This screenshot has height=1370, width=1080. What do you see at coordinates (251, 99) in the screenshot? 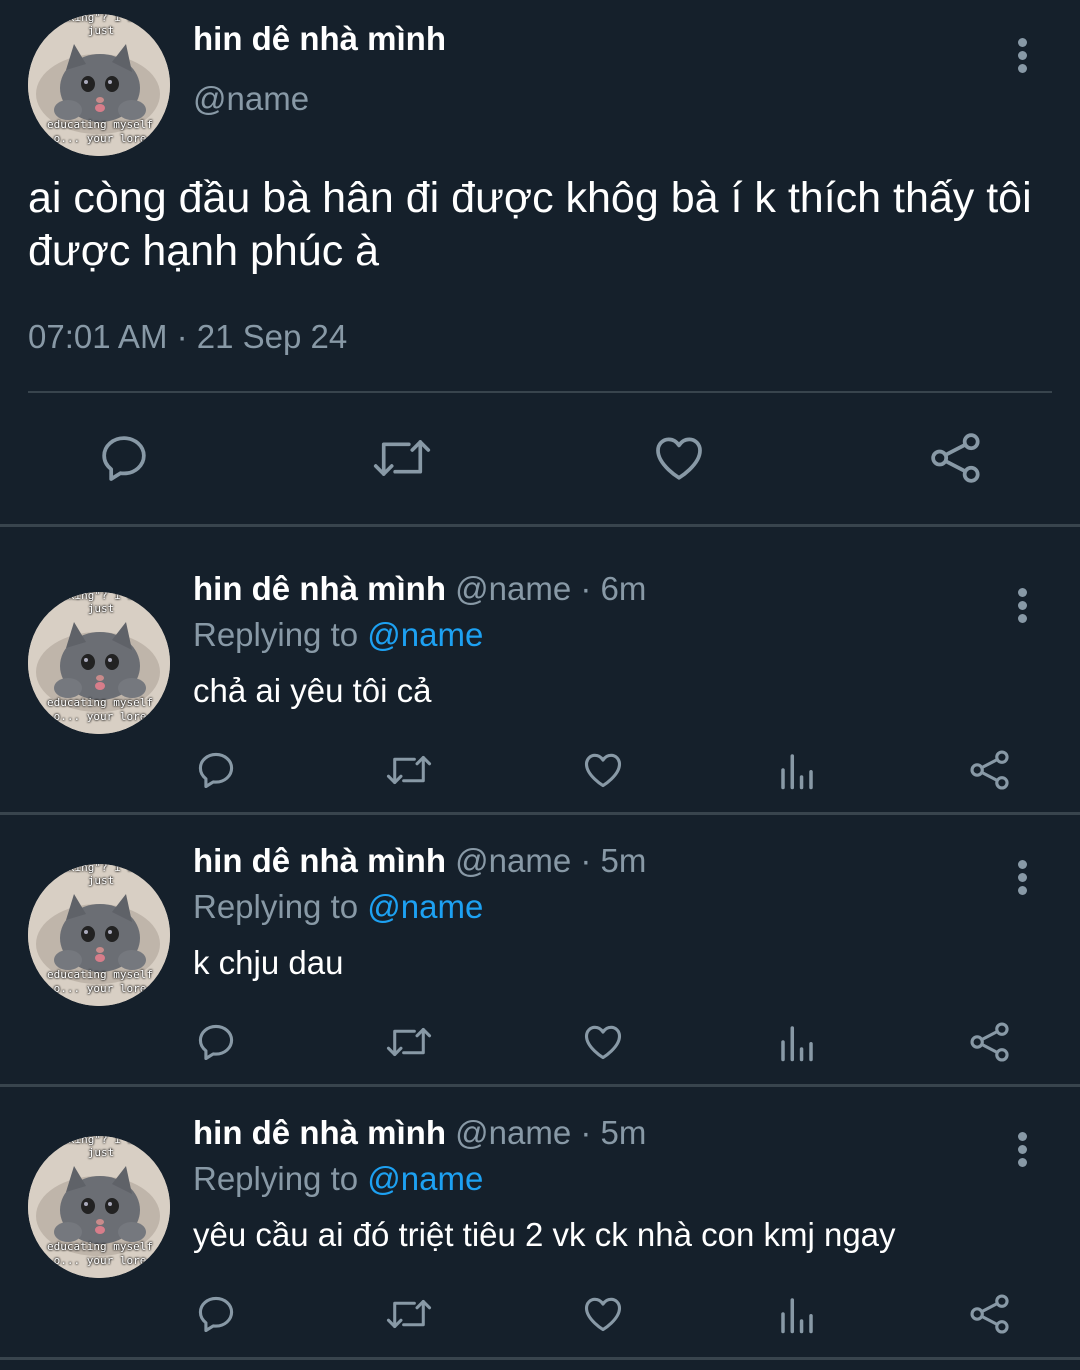
I see `handle: @name` at bounding box center [251, 99].